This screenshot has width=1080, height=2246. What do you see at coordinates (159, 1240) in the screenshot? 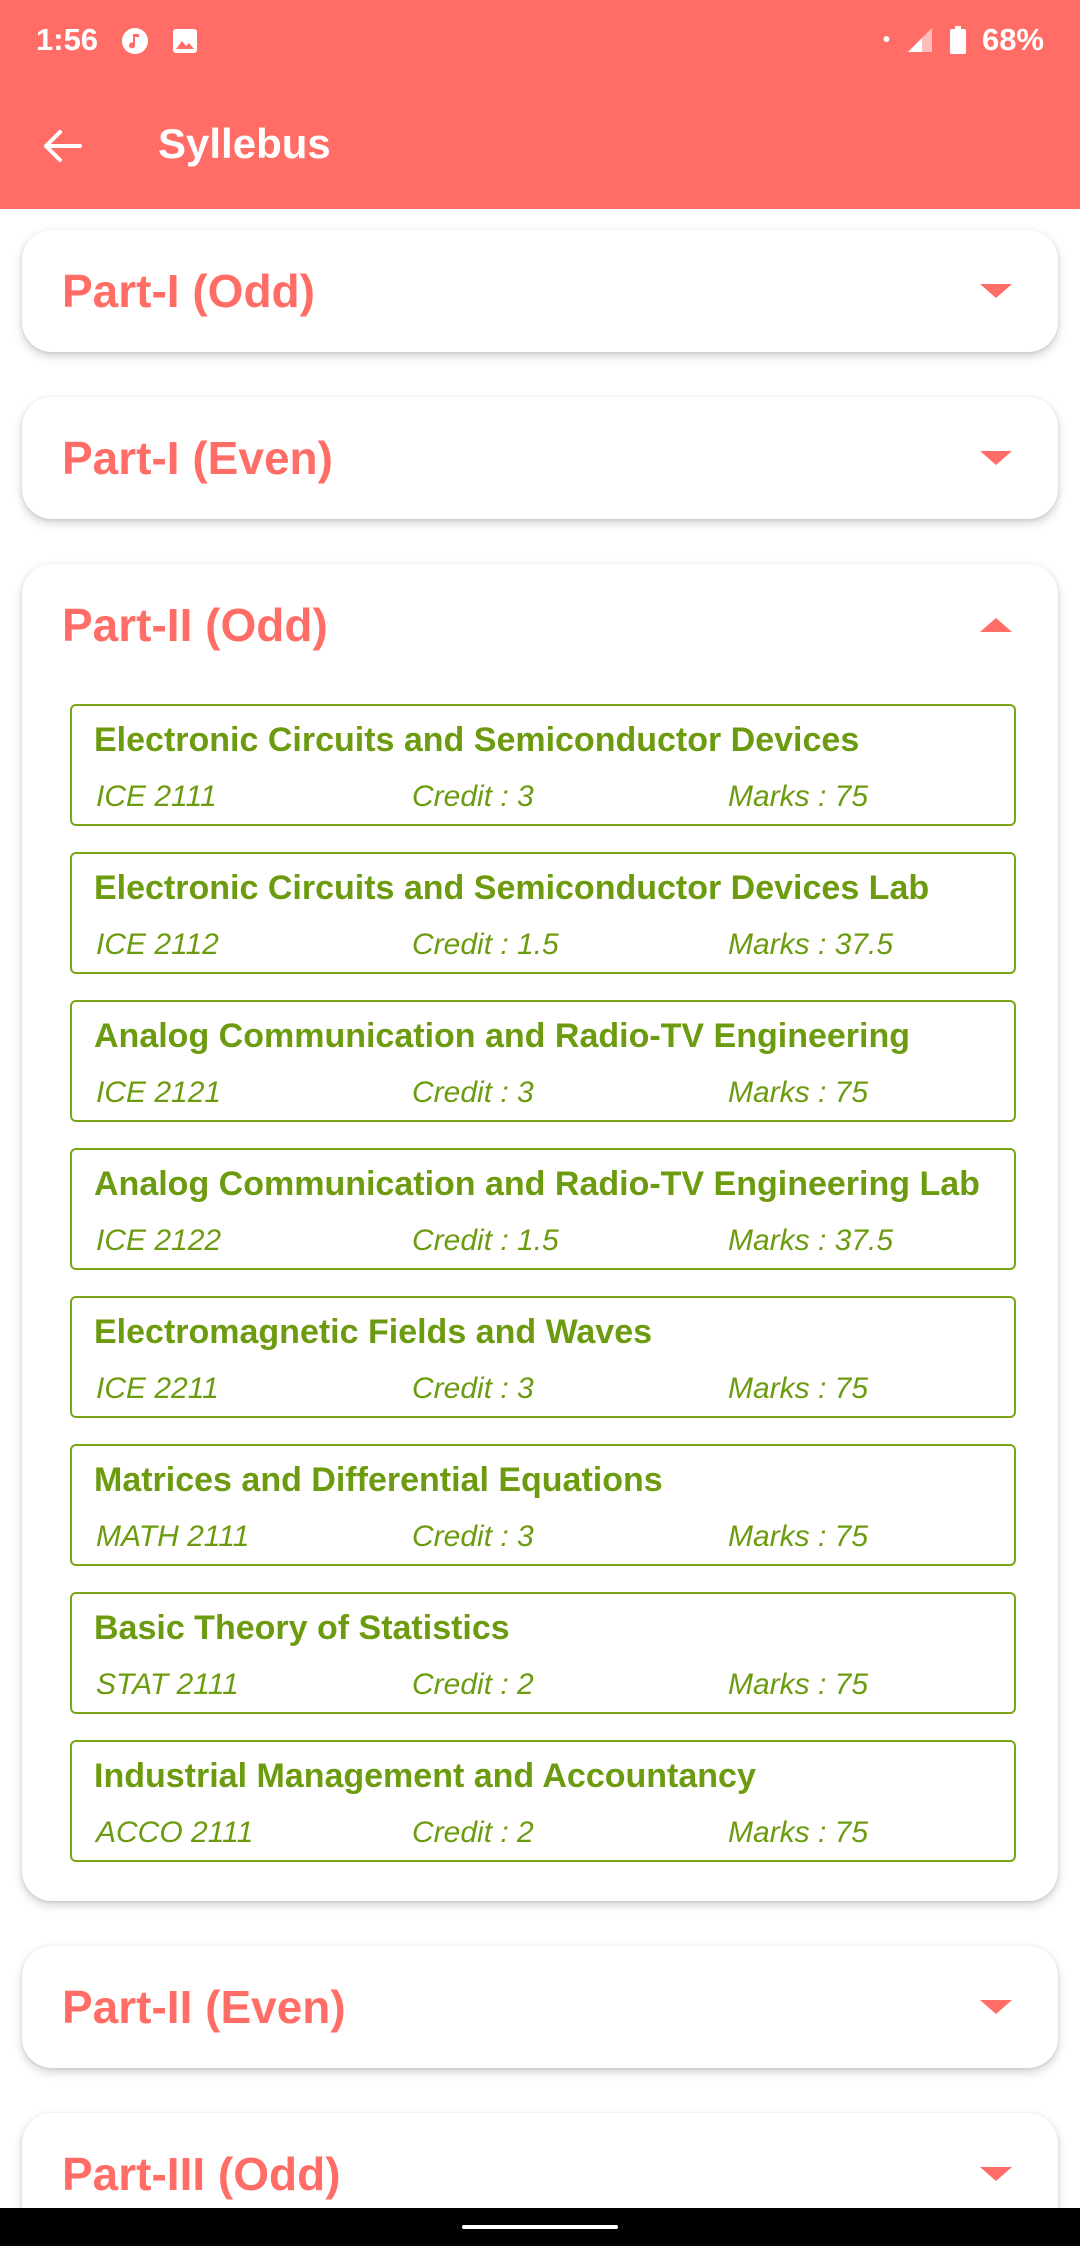
I see `course-code: ICE 2122` at bounding box center [159, 1240].